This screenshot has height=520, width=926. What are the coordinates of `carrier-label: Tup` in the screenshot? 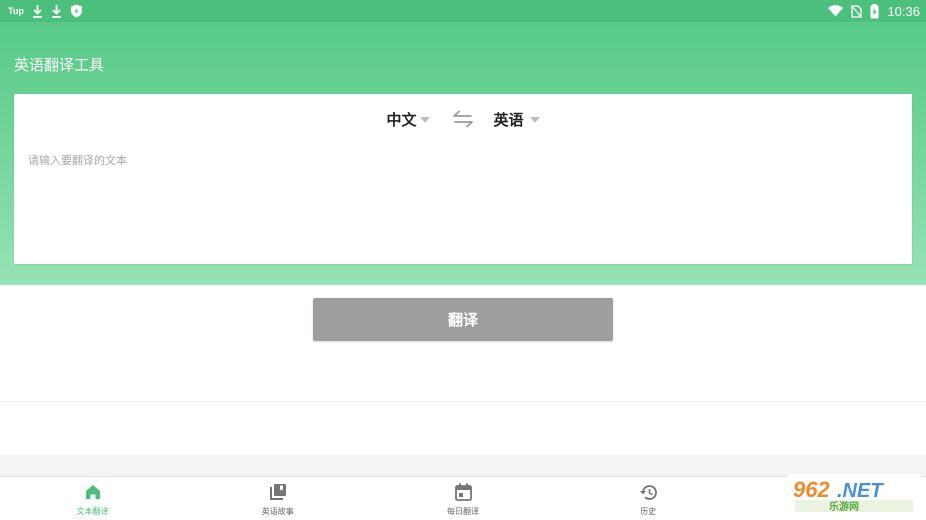 It's located at (16, 11).